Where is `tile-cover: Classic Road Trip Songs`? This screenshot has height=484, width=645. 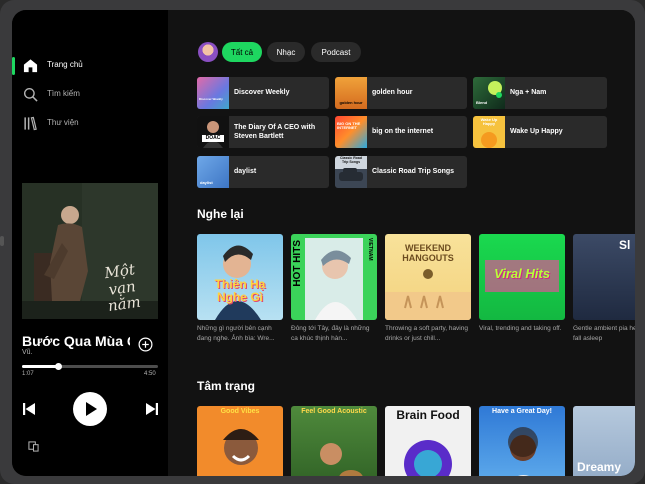
tile-cover: Classic Road Trip Songs is located at coordinates (351, 172).